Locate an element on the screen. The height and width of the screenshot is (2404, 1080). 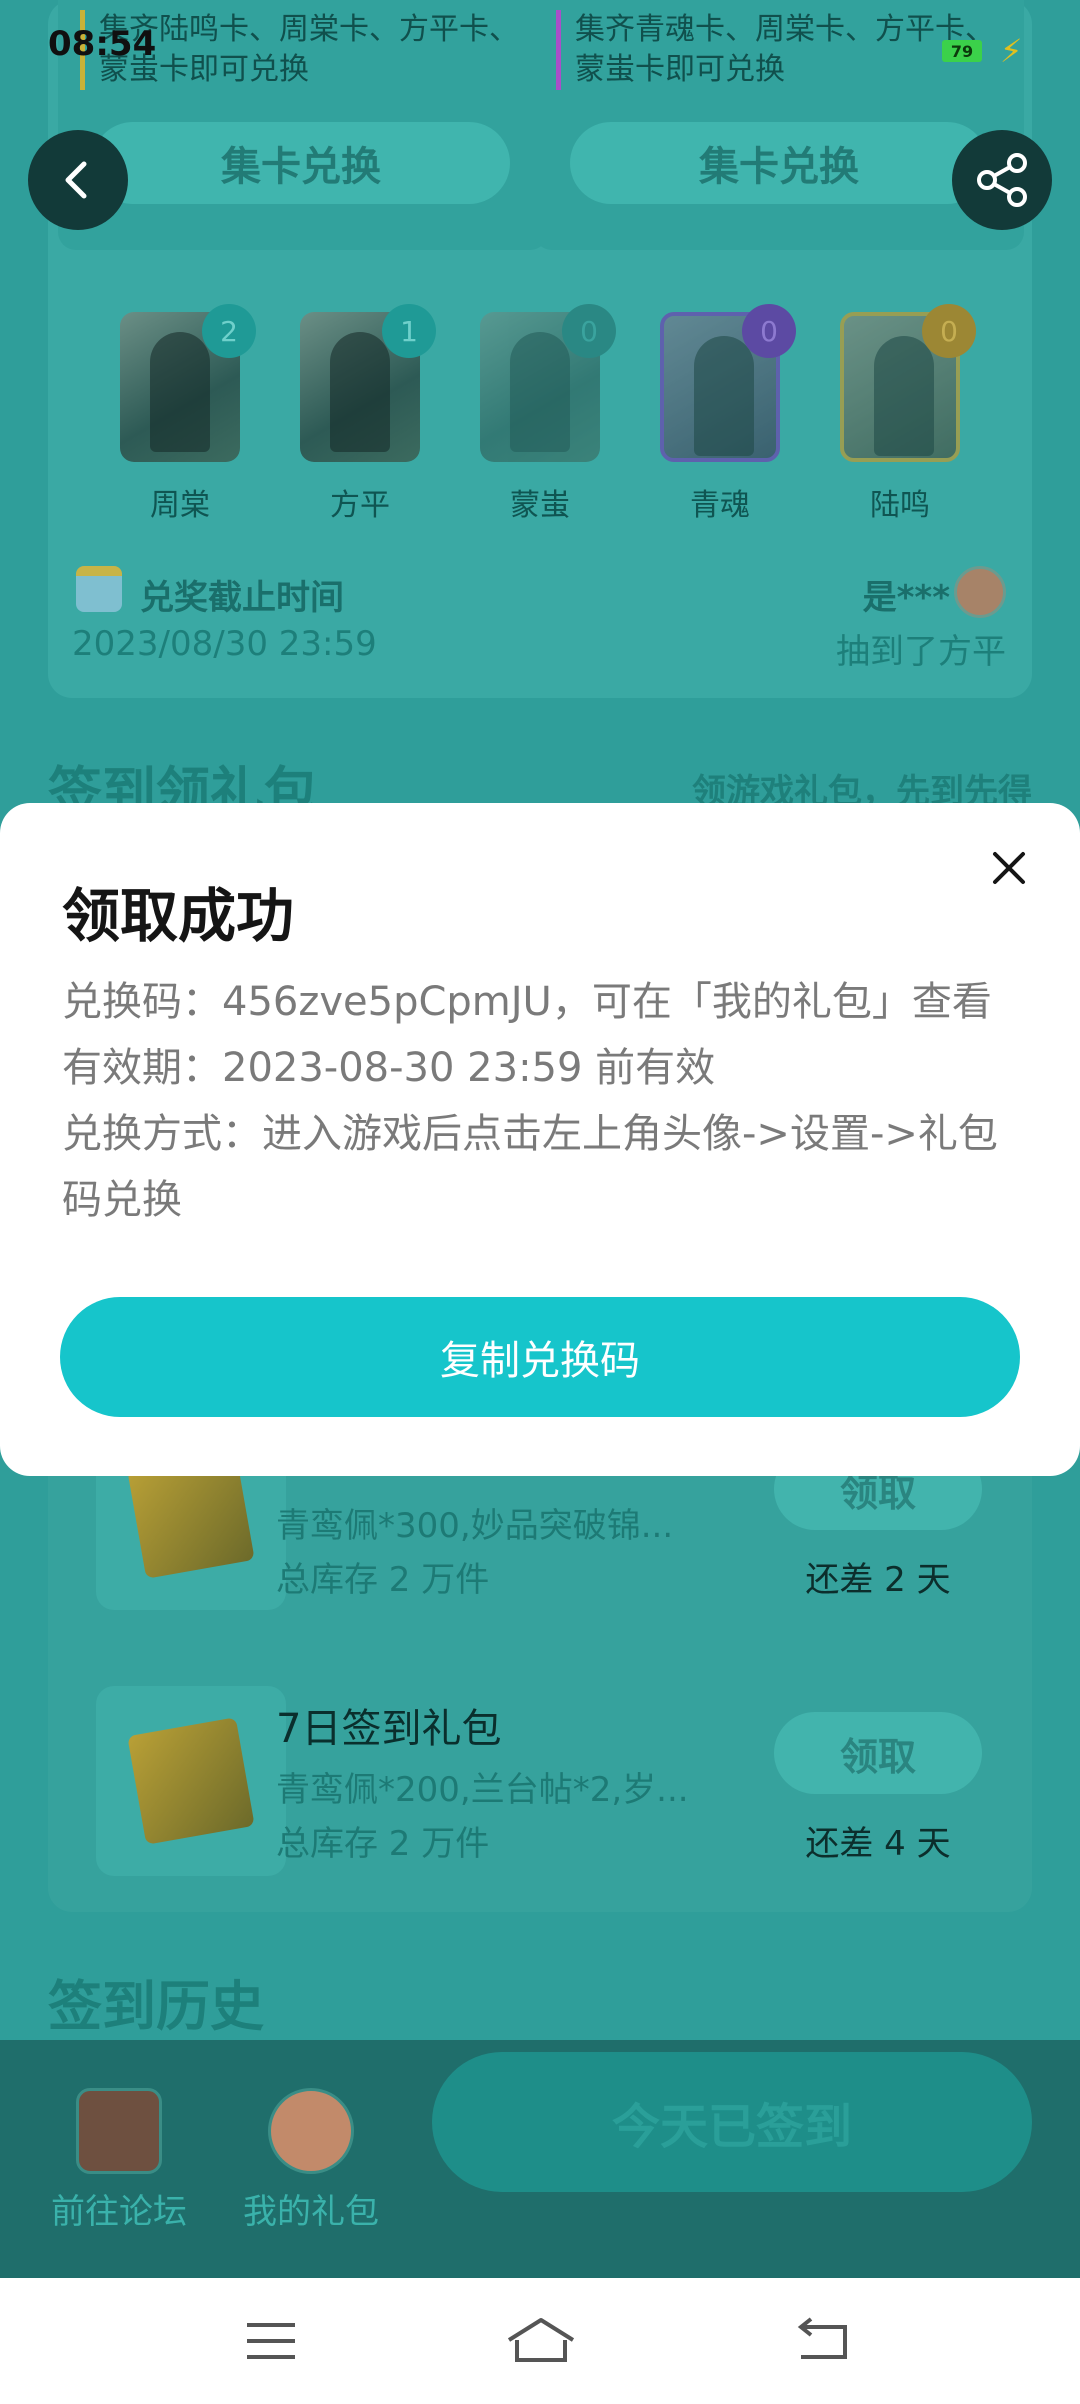
back-nav-button is located at coordinates (823, 2341).